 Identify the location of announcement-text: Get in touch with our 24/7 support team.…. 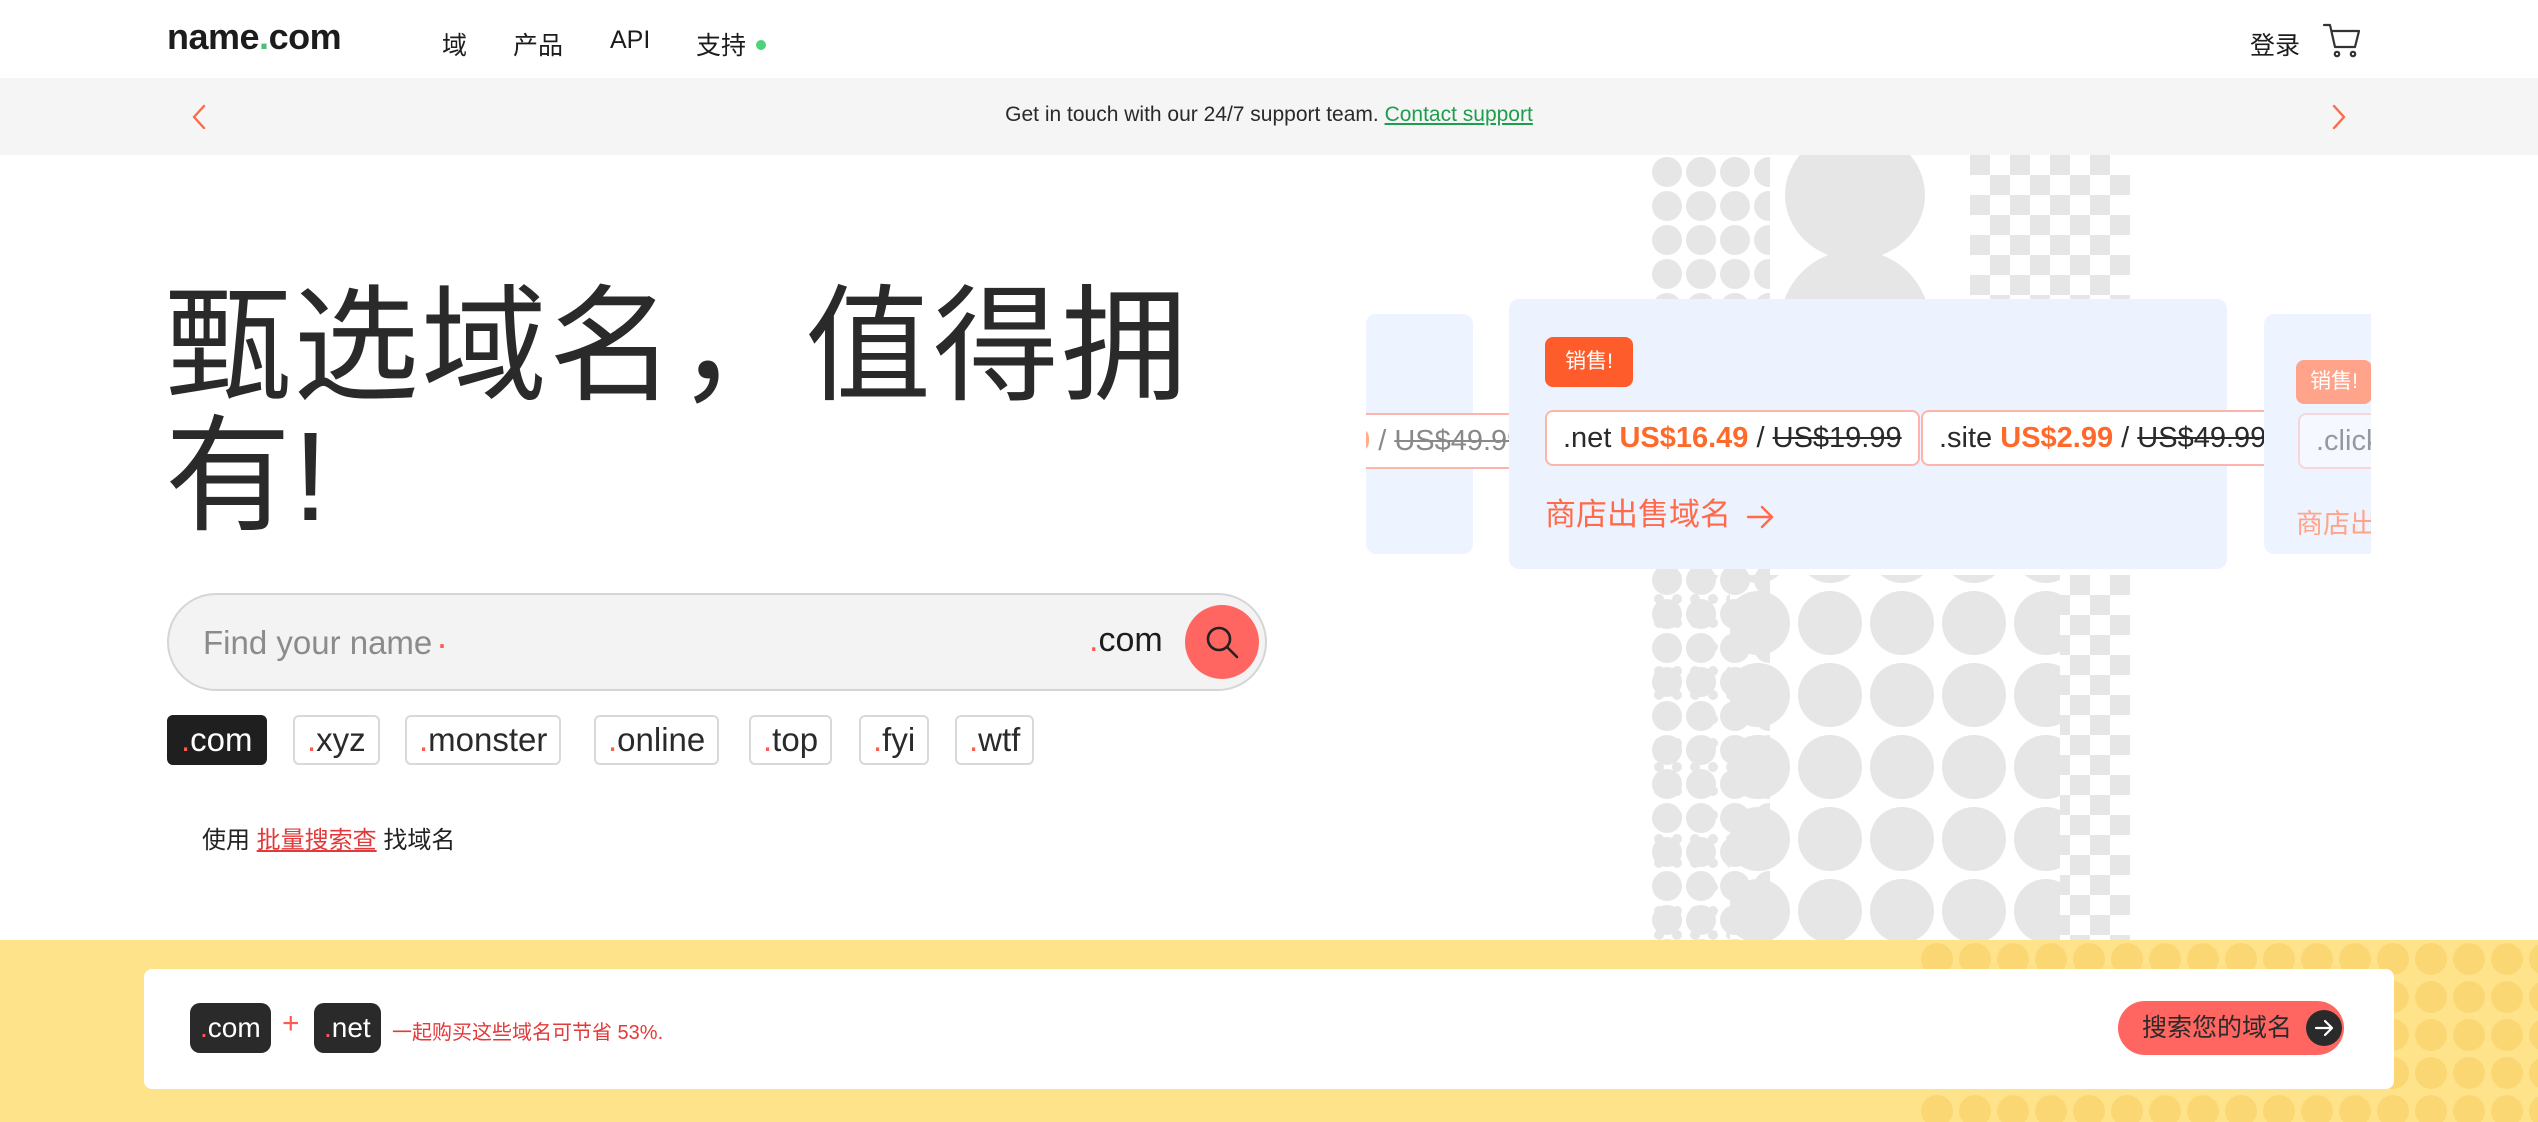
(1269, 115).